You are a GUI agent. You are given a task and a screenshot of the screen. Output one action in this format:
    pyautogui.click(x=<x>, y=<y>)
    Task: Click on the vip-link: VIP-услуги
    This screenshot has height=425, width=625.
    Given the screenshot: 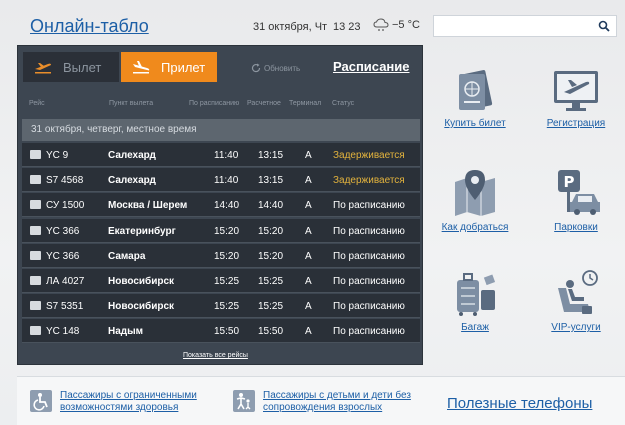 What is the action you would take?
    pyautogui.click(x=576, y=327)
    